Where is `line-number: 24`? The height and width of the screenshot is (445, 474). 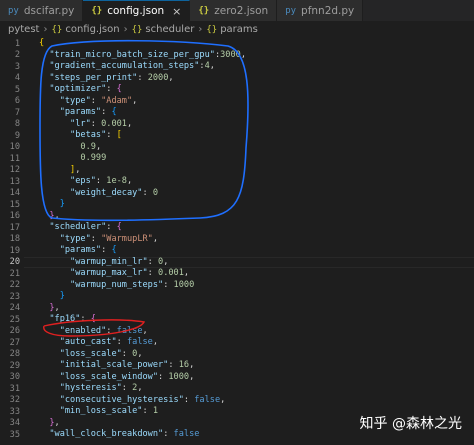
line-number: 24 is located at coordinates (14, 308).